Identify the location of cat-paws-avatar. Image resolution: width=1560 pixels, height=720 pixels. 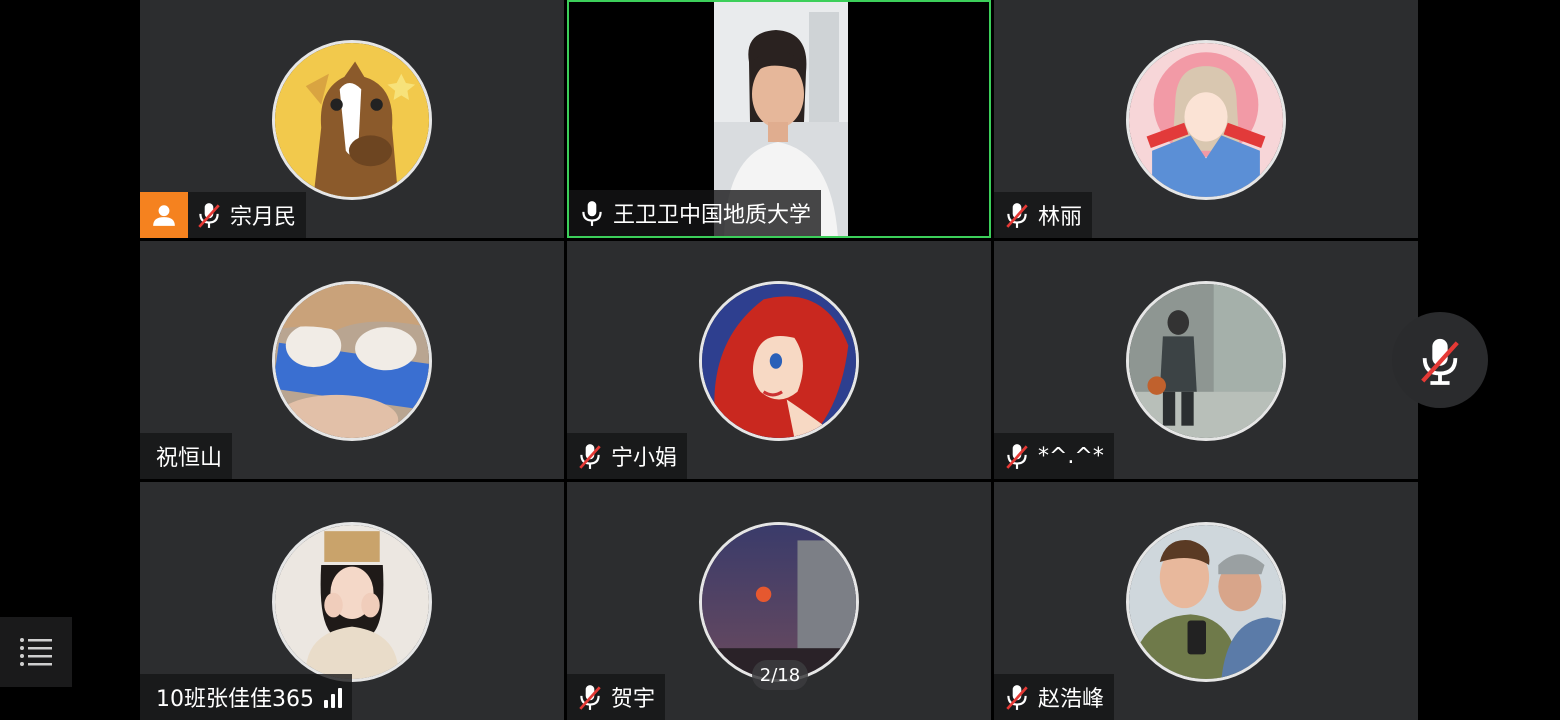
(352, 361).